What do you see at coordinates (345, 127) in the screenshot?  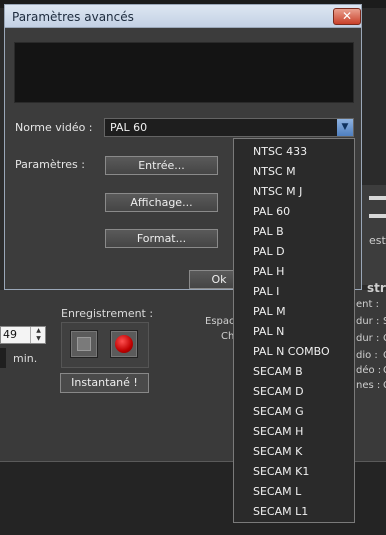 I see `chevron-down-icon: ▼` at bounding box center [345, 127].